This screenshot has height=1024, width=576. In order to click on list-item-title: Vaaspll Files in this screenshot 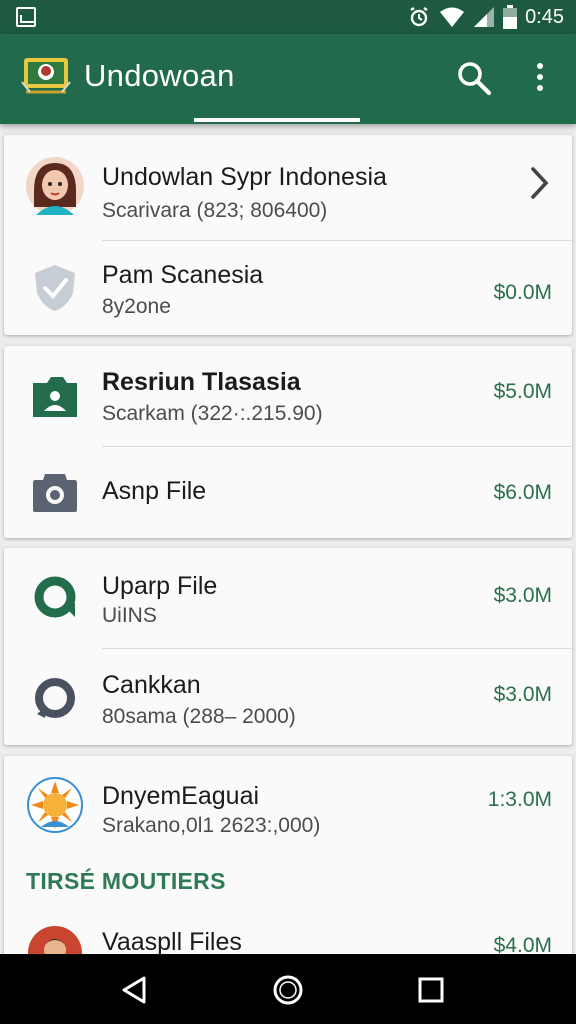, I will do `click(172, 942)`.